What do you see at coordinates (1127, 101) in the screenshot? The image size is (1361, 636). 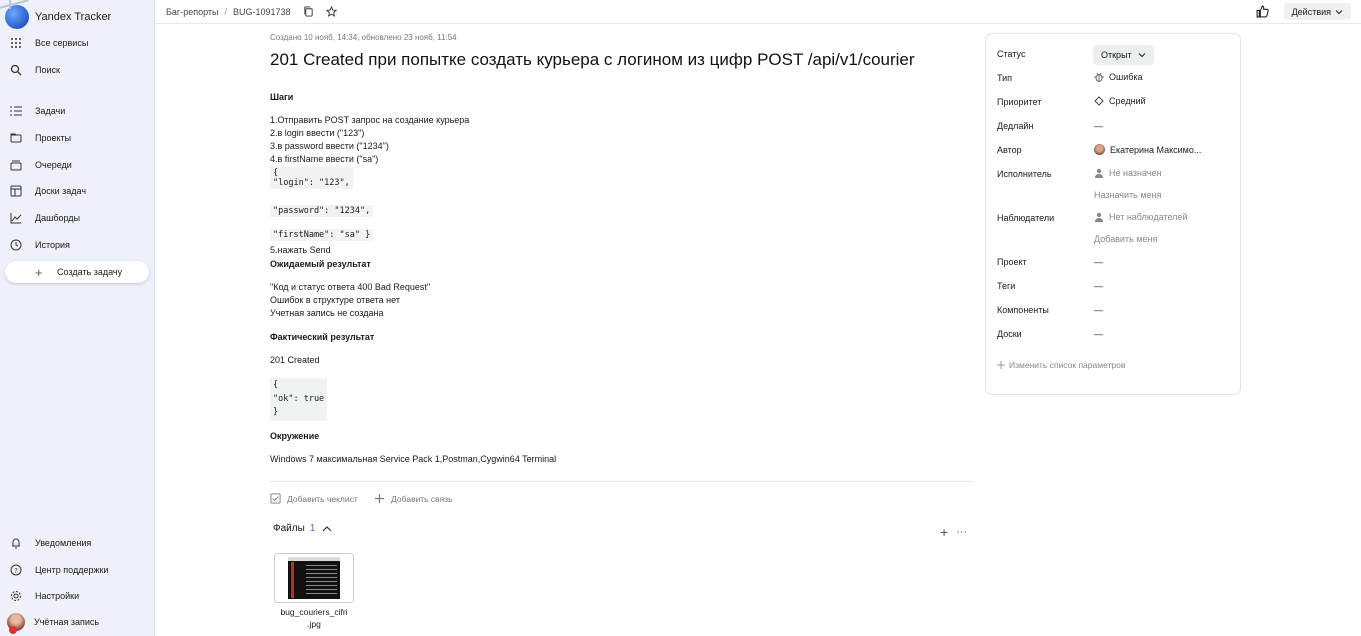 I see `priority-text: Средний` at bounding box center [1127, 101].